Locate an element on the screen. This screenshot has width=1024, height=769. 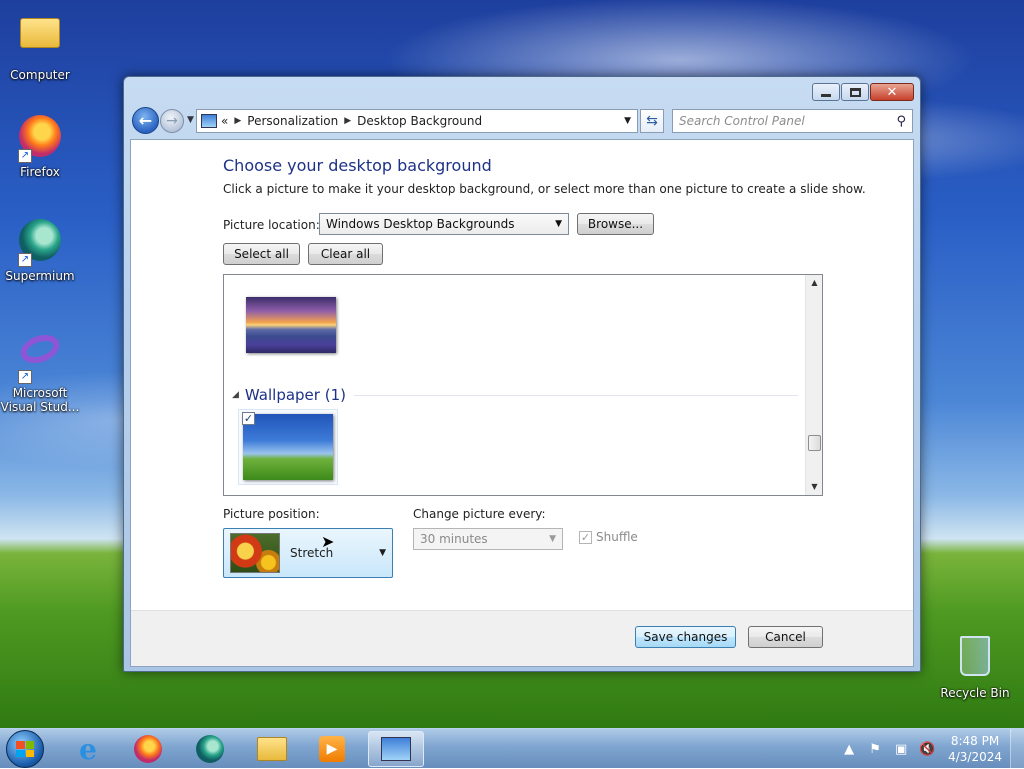
network-icon: ▣ is located at coordinates (901, 749).